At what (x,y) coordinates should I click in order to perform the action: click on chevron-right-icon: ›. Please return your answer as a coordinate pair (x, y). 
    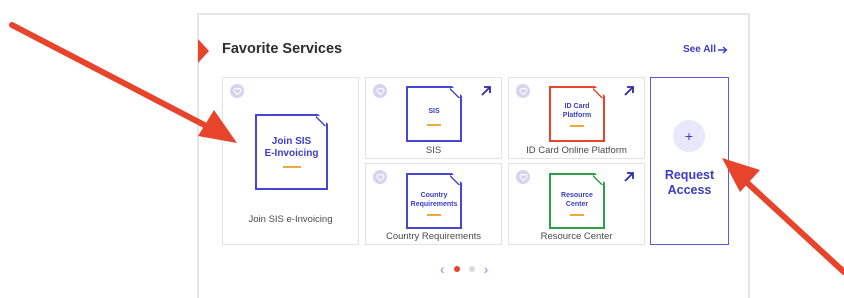
    Looking at the image, I should click on (486, 269).